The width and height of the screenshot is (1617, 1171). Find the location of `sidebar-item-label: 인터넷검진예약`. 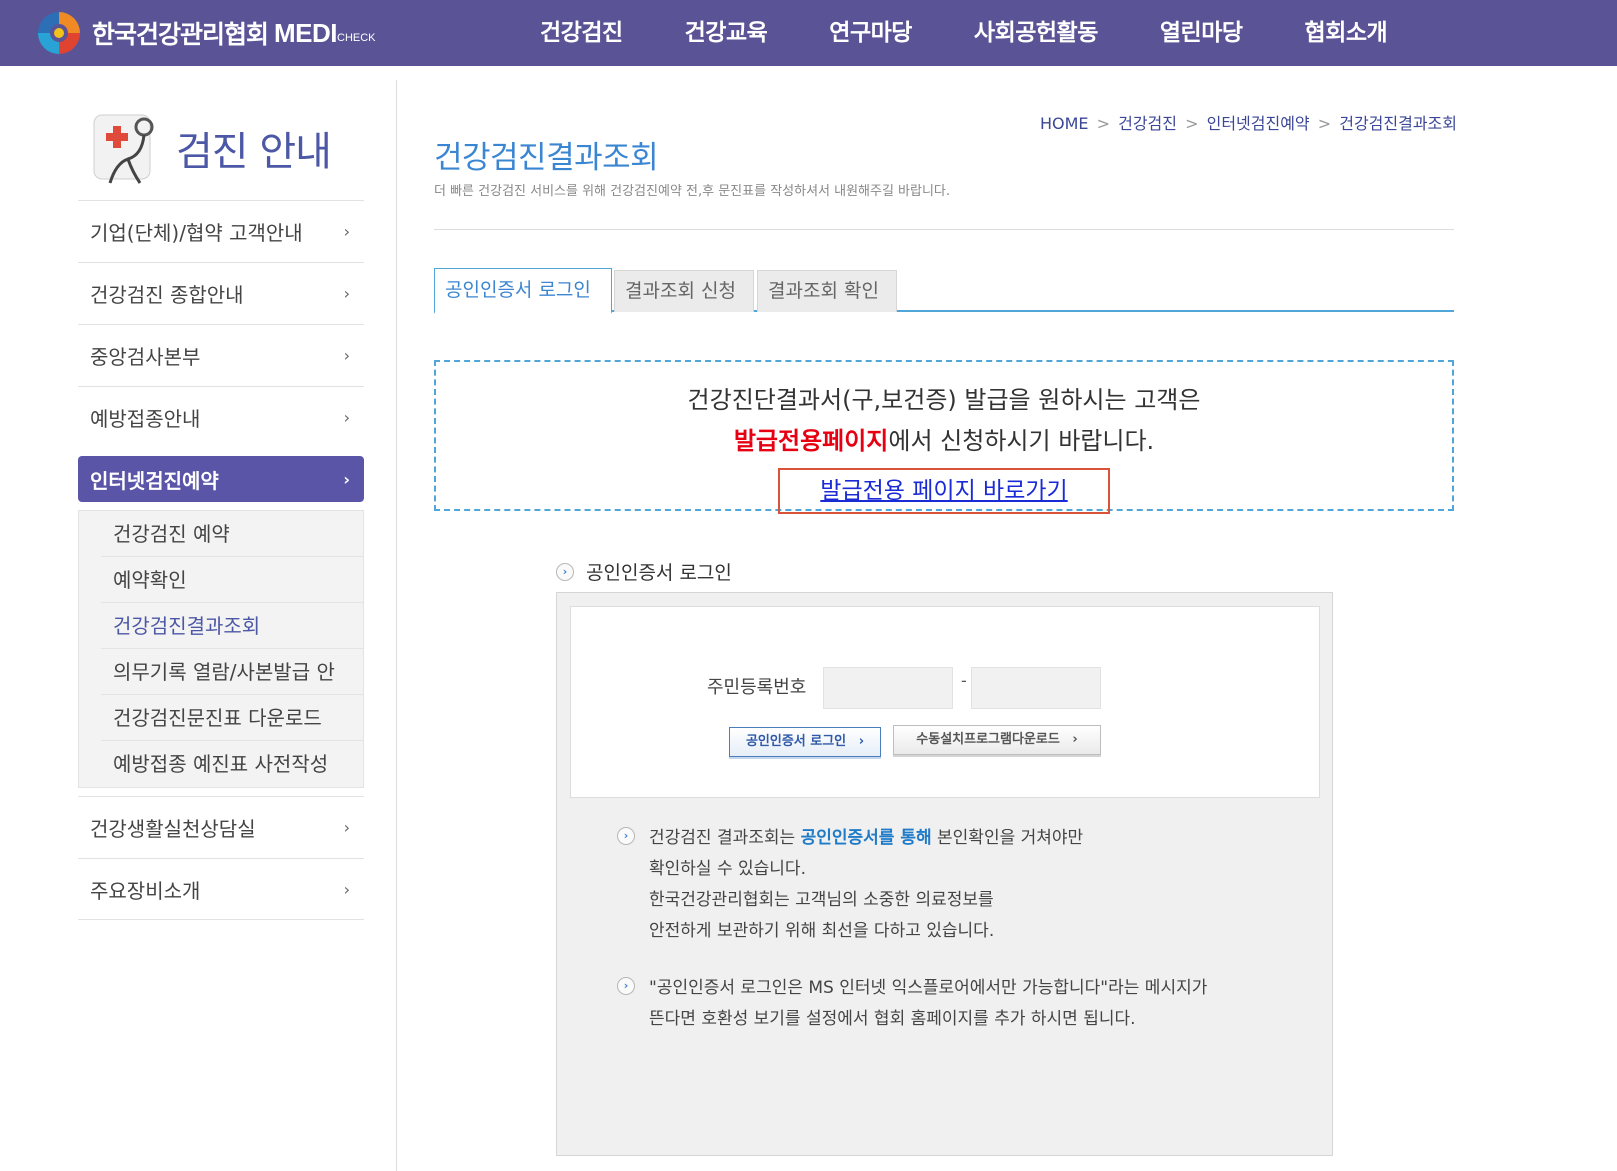

sidebar-item-label: 인터넷검진예약 is located at coordinates (154, 480).